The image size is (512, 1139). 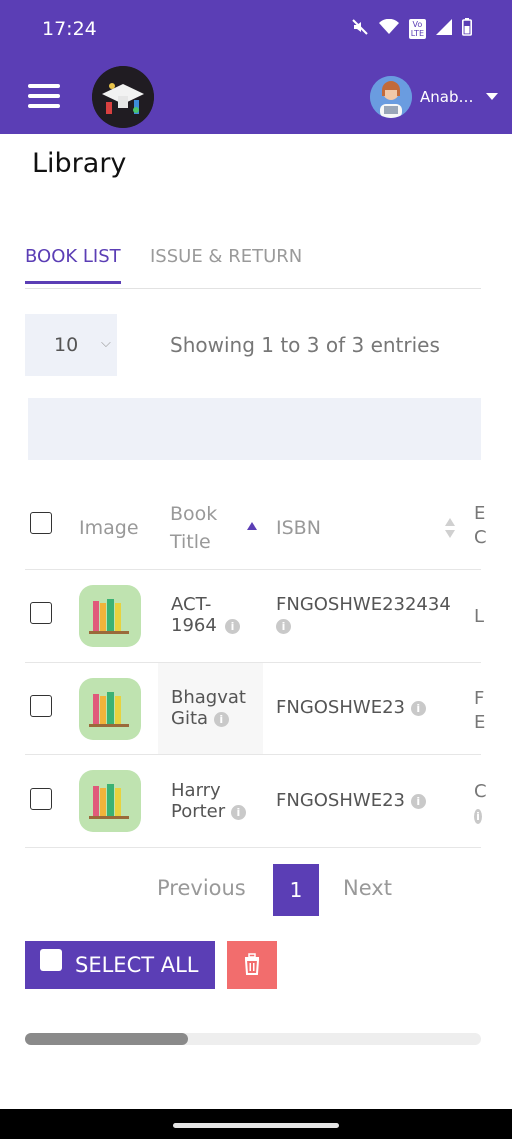 I want to click on row-clipped-cell: FE, so click(x=480, y=710).